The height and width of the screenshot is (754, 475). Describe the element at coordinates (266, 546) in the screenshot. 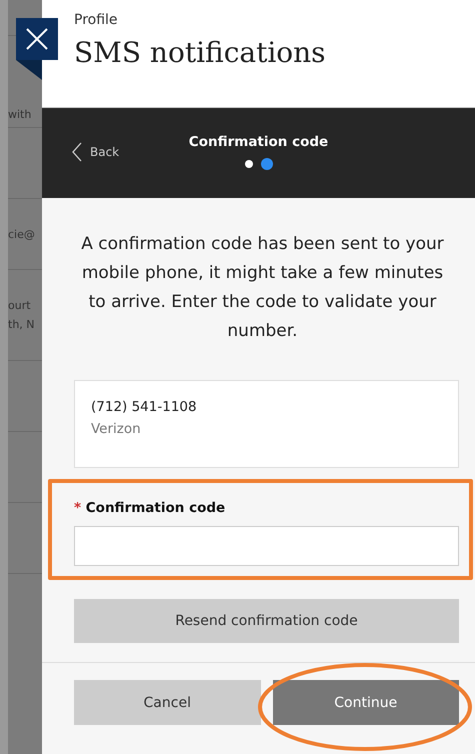

I see `input-field` at that location.